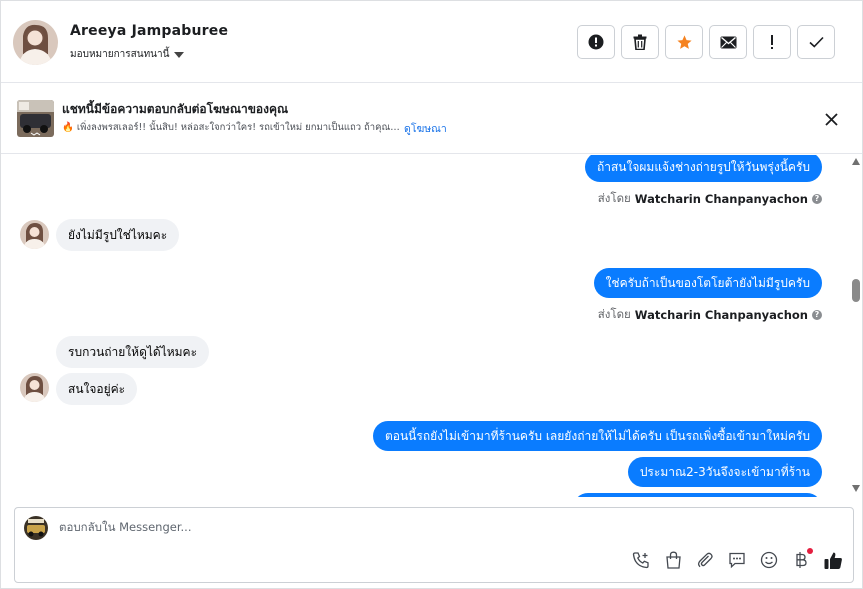 The width and height of the screenshot is (863, 589). Describe the element at coordinates (149, 31) in the screenshot. I see `contact-name: Areeya Jampaburee` at that location.